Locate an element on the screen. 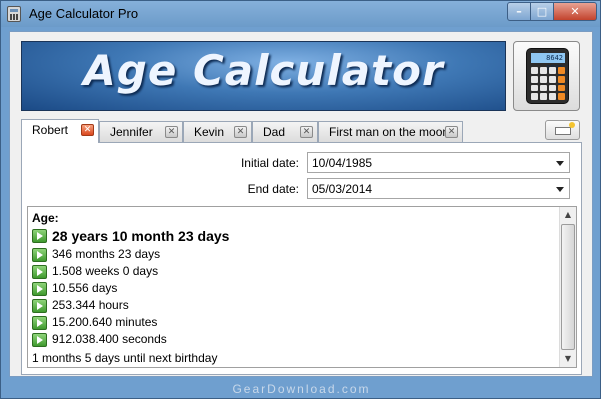 The width and height of the screenshot is (601, 399). add-person-button is located at coordinates (562, 130).